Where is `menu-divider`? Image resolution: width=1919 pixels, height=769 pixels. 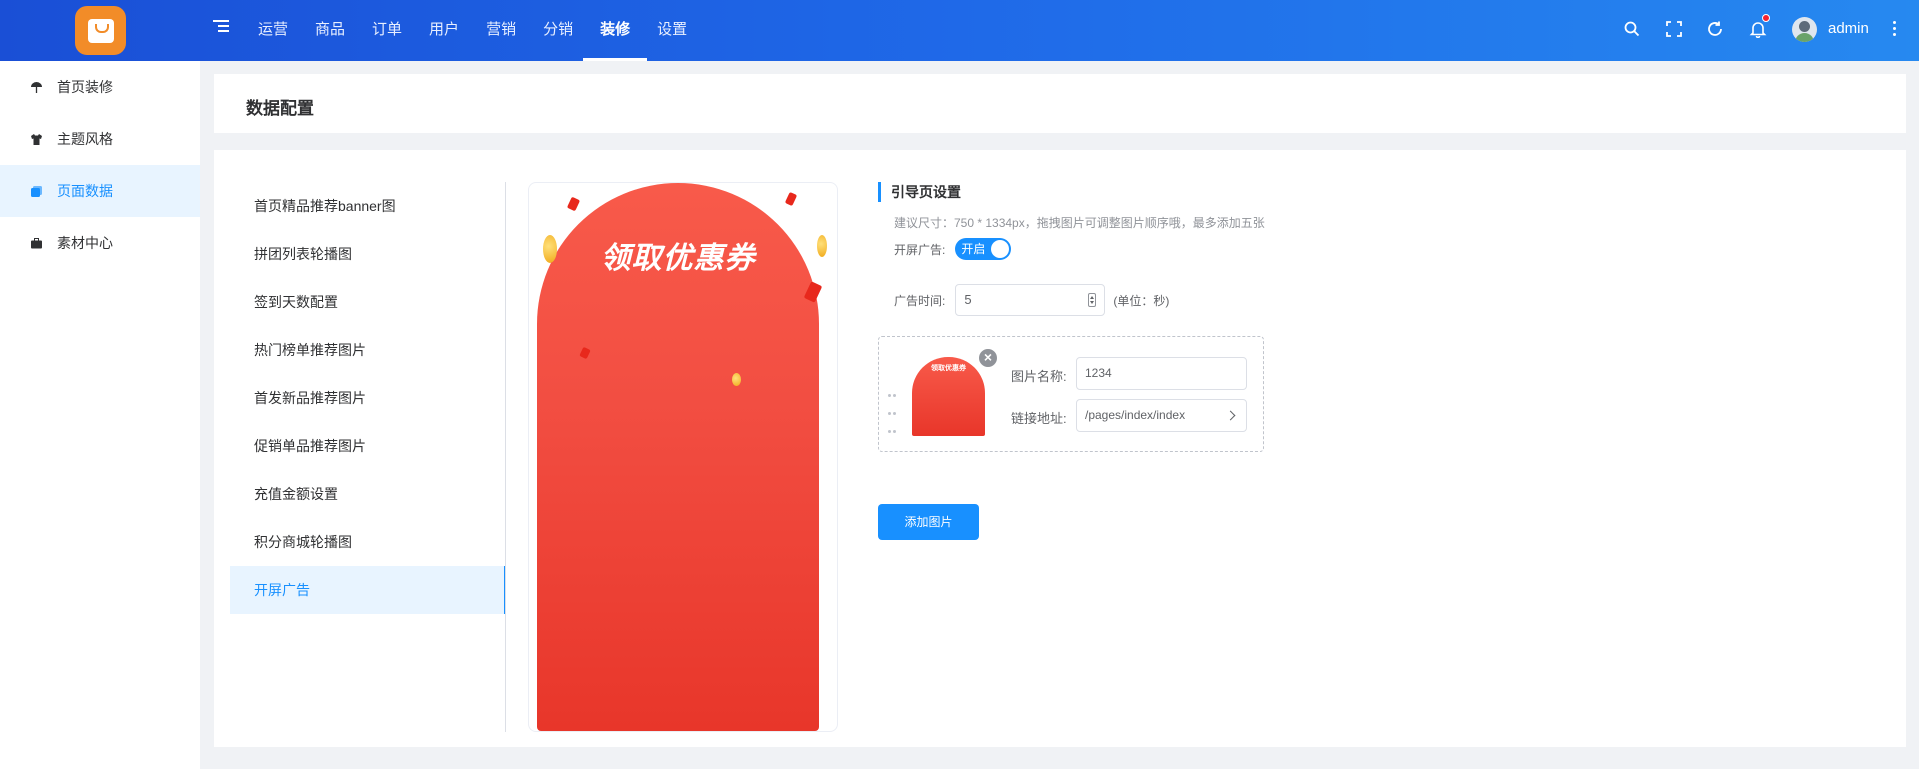
menu-divider is located at coordinates (505, 457).